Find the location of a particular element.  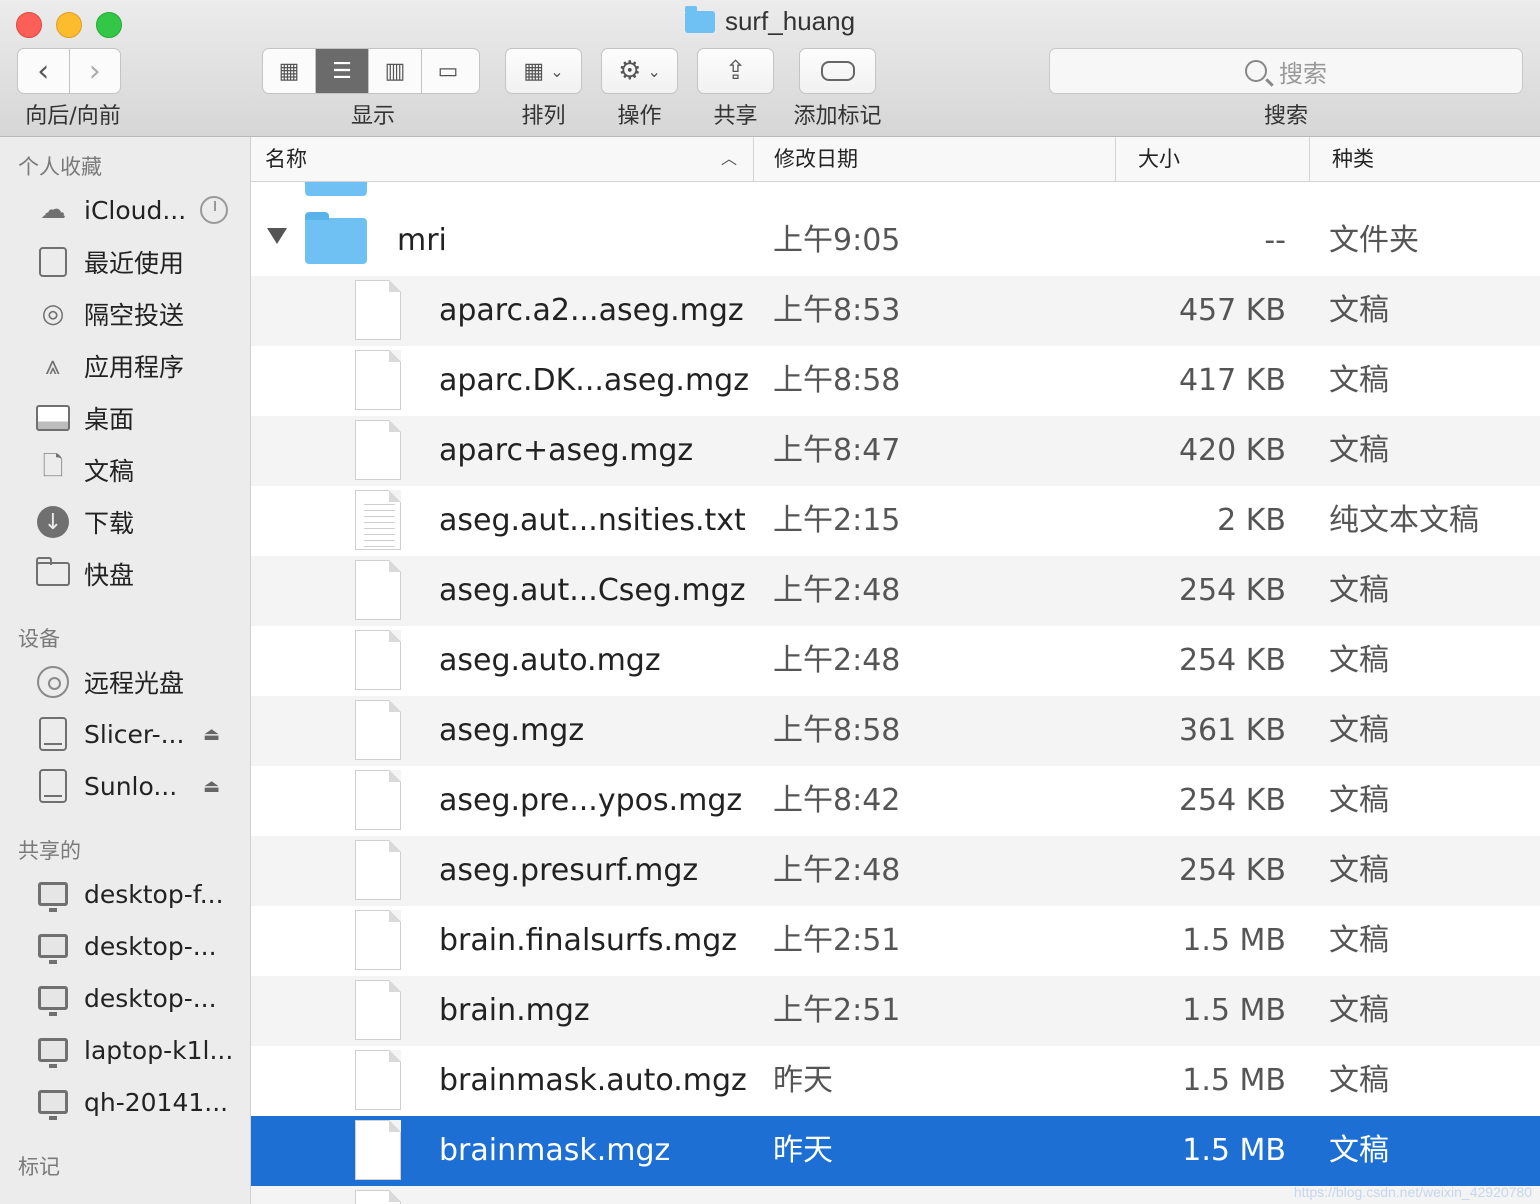

file-row: aseg.mgz 上午8:58 361 KB 文稿 is located at coordinates (895, 731).